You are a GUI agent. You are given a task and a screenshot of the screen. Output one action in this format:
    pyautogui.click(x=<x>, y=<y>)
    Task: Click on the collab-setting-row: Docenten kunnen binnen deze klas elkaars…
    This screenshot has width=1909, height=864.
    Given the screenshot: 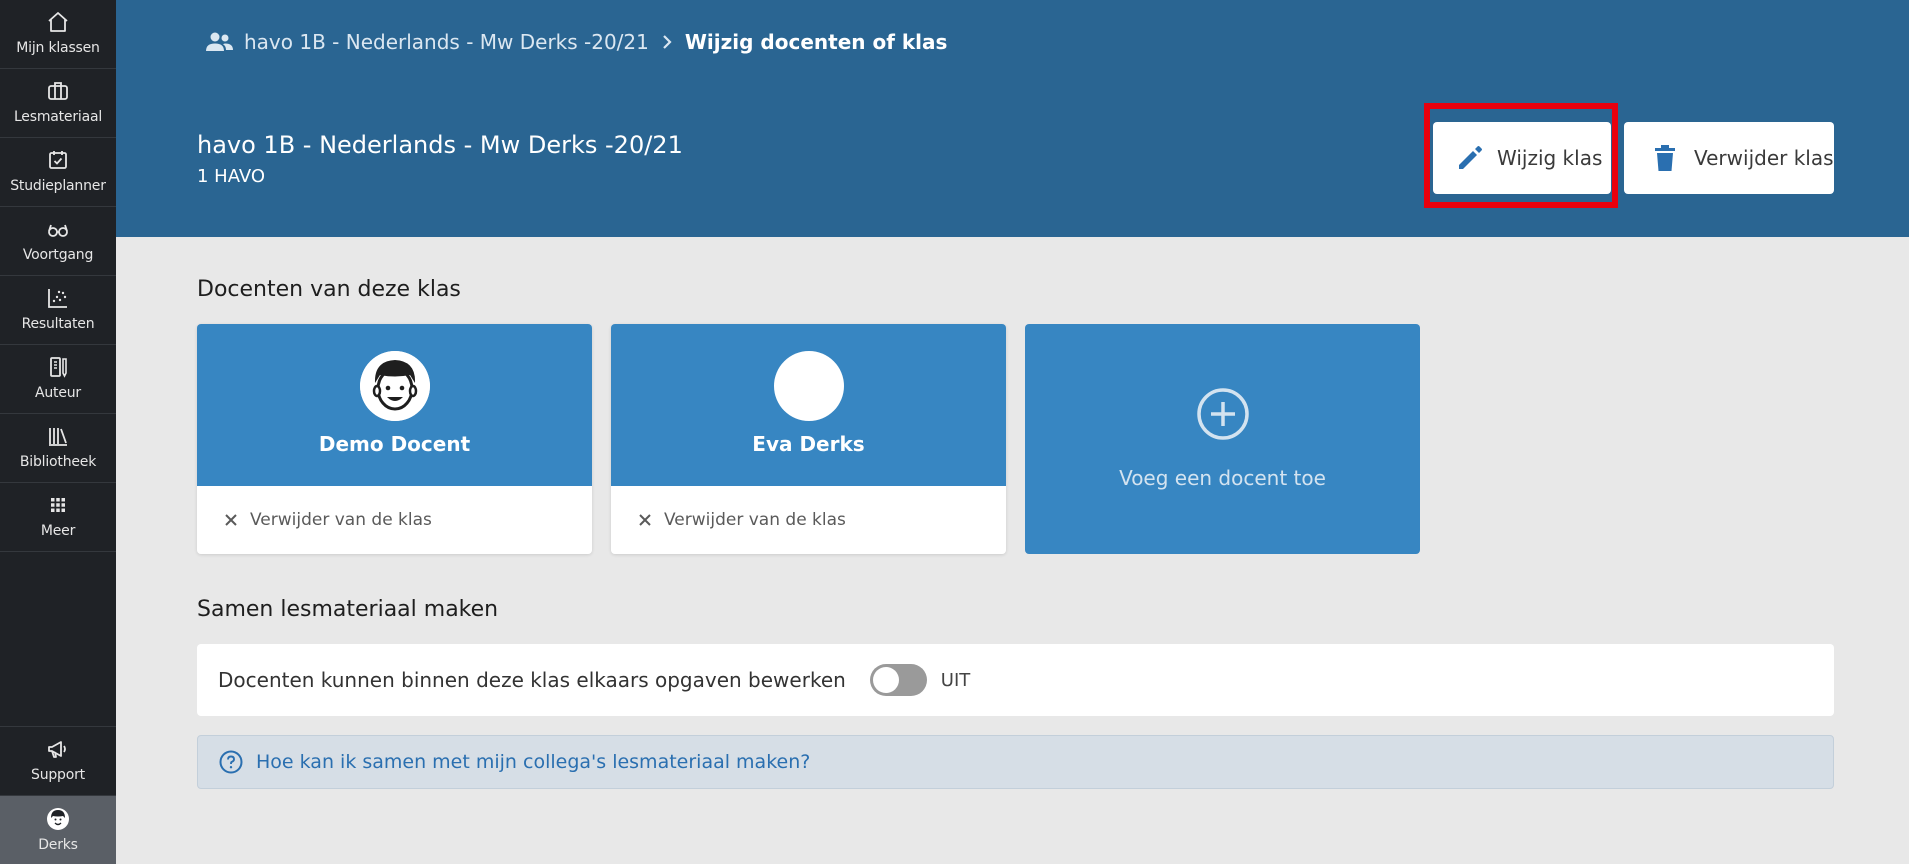 What is the action you would take?
    pyautogui.click(x=1015, y=680)
    